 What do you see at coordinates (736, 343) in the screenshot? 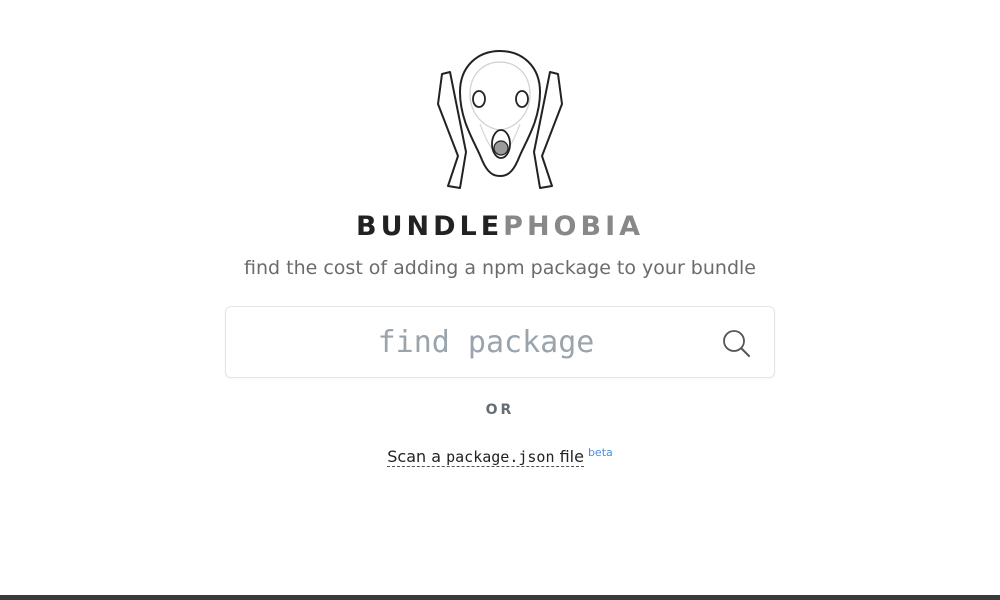
I see `search-icon` at bounding box center [736, 343].